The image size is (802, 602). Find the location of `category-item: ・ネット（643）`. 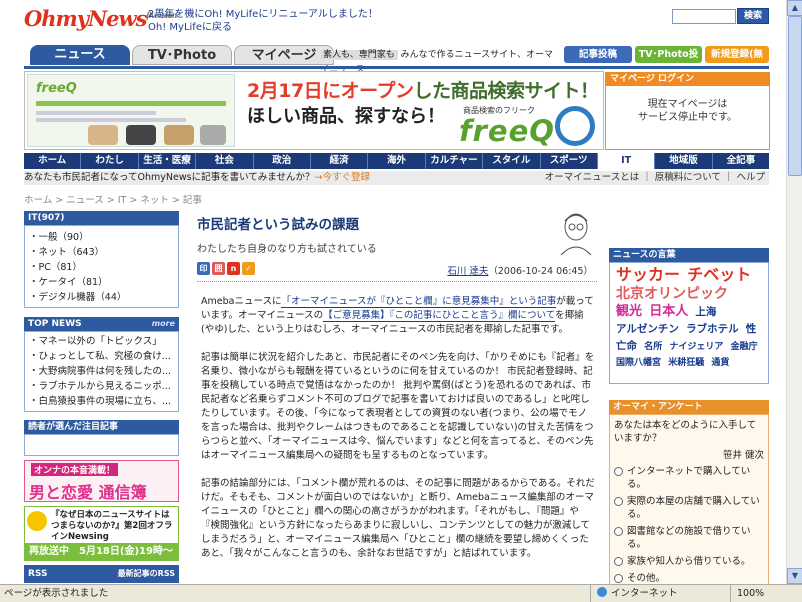

category-item: ・ネット（643） is located at coordinates (101, 252).